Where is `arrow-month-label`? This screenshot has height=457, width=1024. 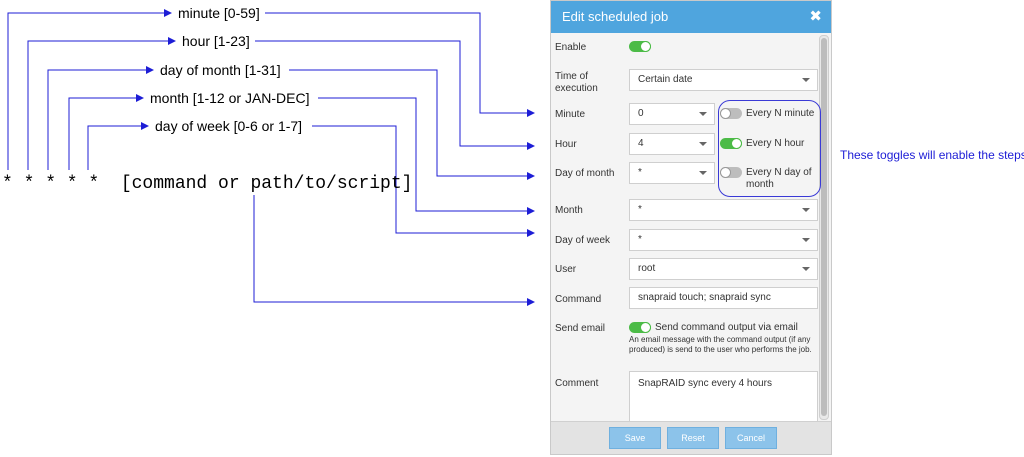 arrow-month-label is located at coordinates (106, 132).